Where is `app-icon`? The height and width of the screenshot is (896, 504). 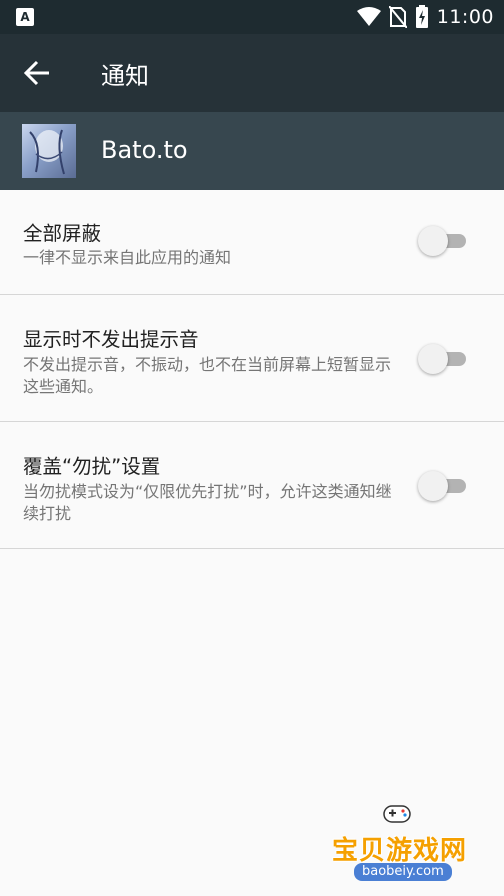 app-icon is located at coordinates (49, 151).